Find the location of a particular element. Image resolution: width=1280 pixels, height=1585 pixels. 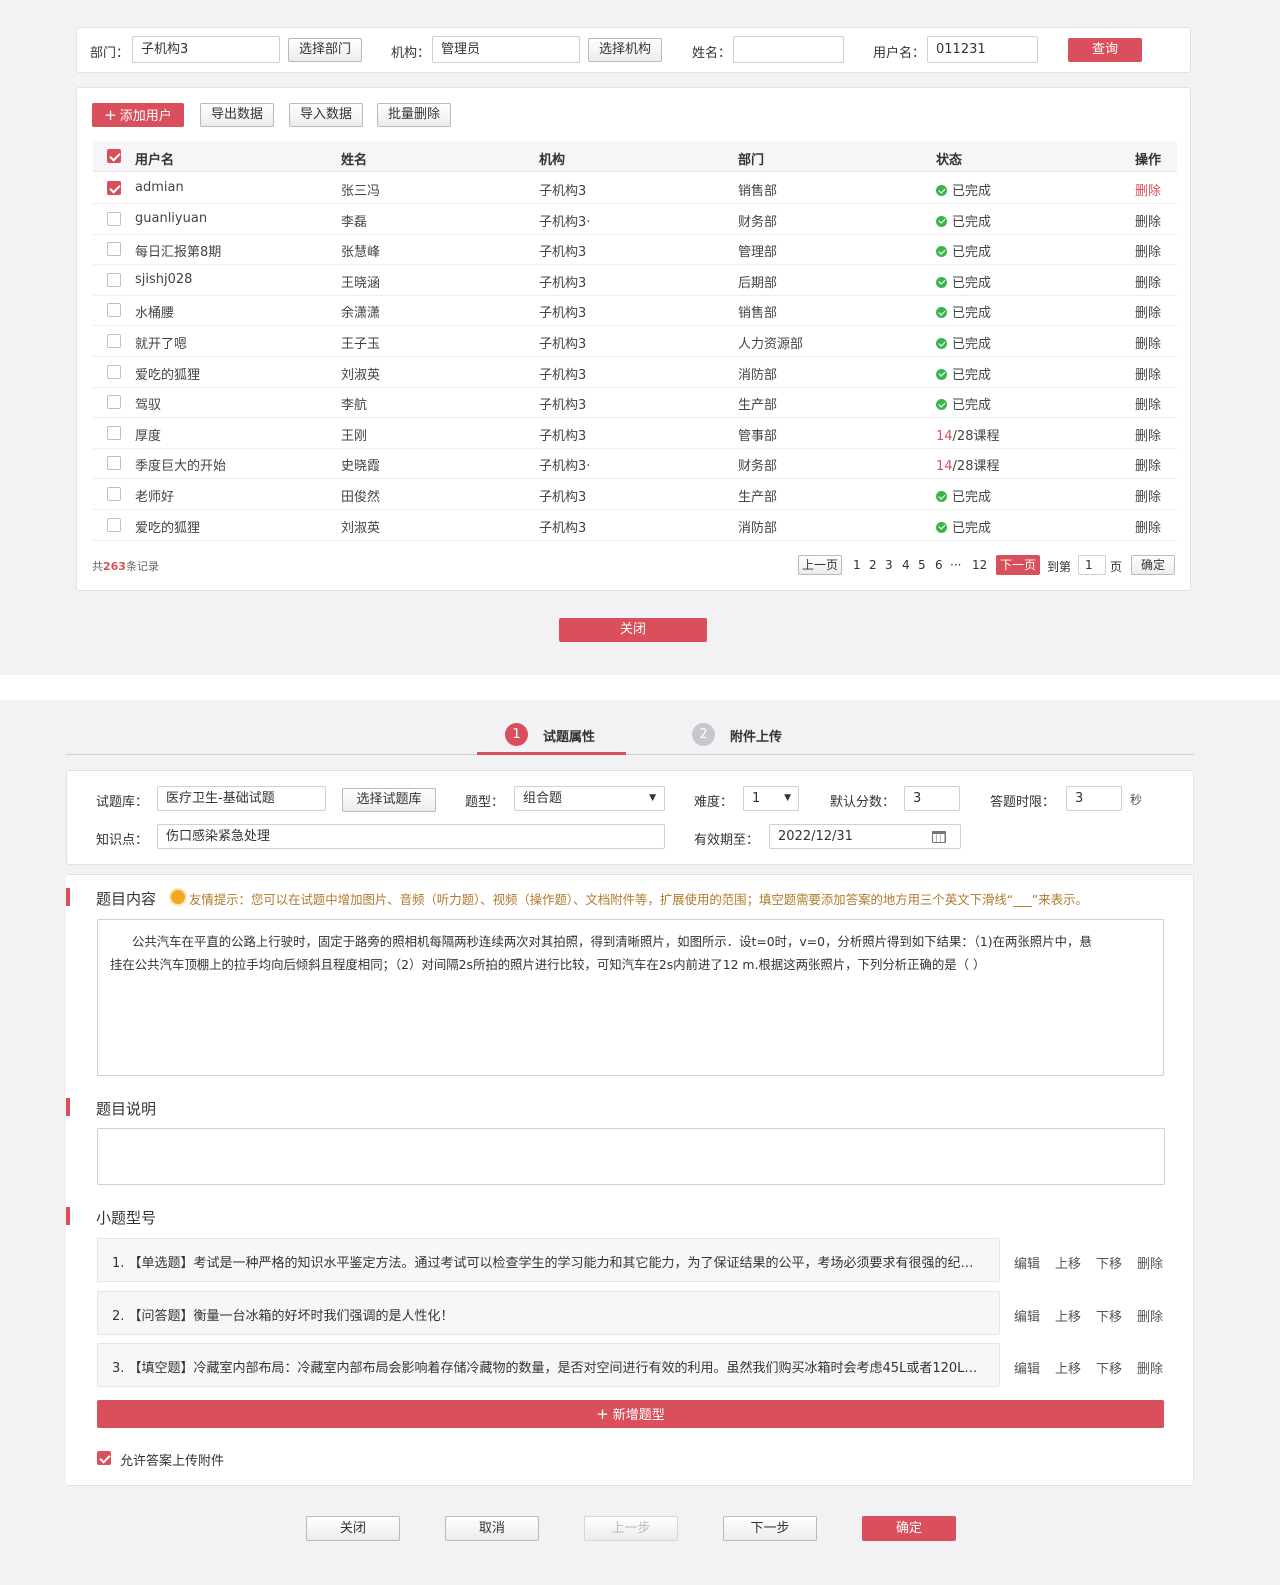

cell-dept: 财务部 is located at coordinates (758, 467).